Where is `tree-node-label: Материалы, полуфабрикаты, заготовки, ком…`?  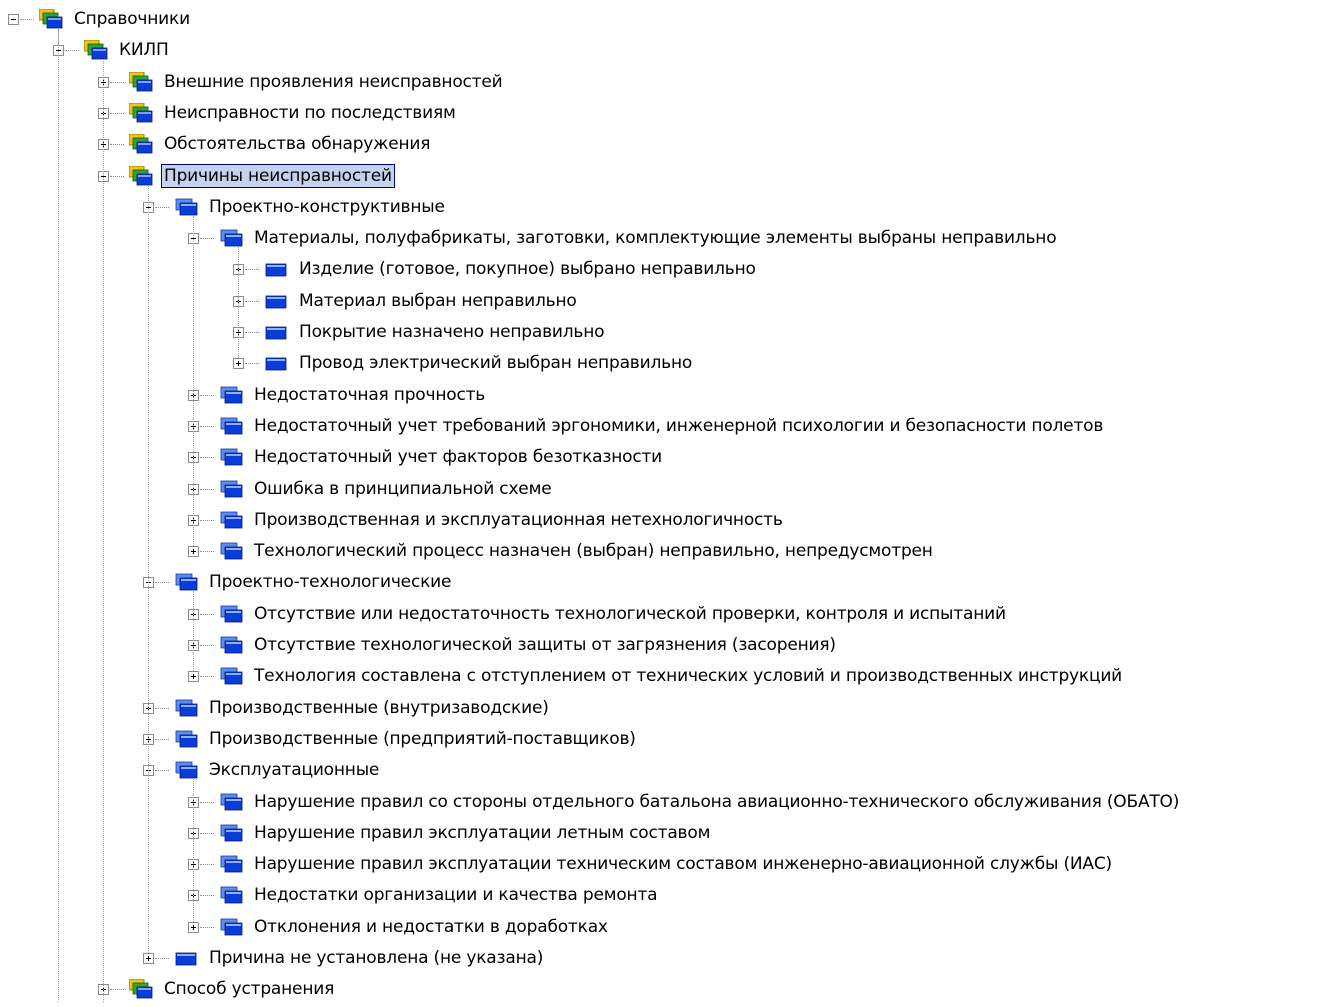
tree-node-label: Материалы, полуфабрикаты, заготовки, ком… is located at coordinates (655, 238).